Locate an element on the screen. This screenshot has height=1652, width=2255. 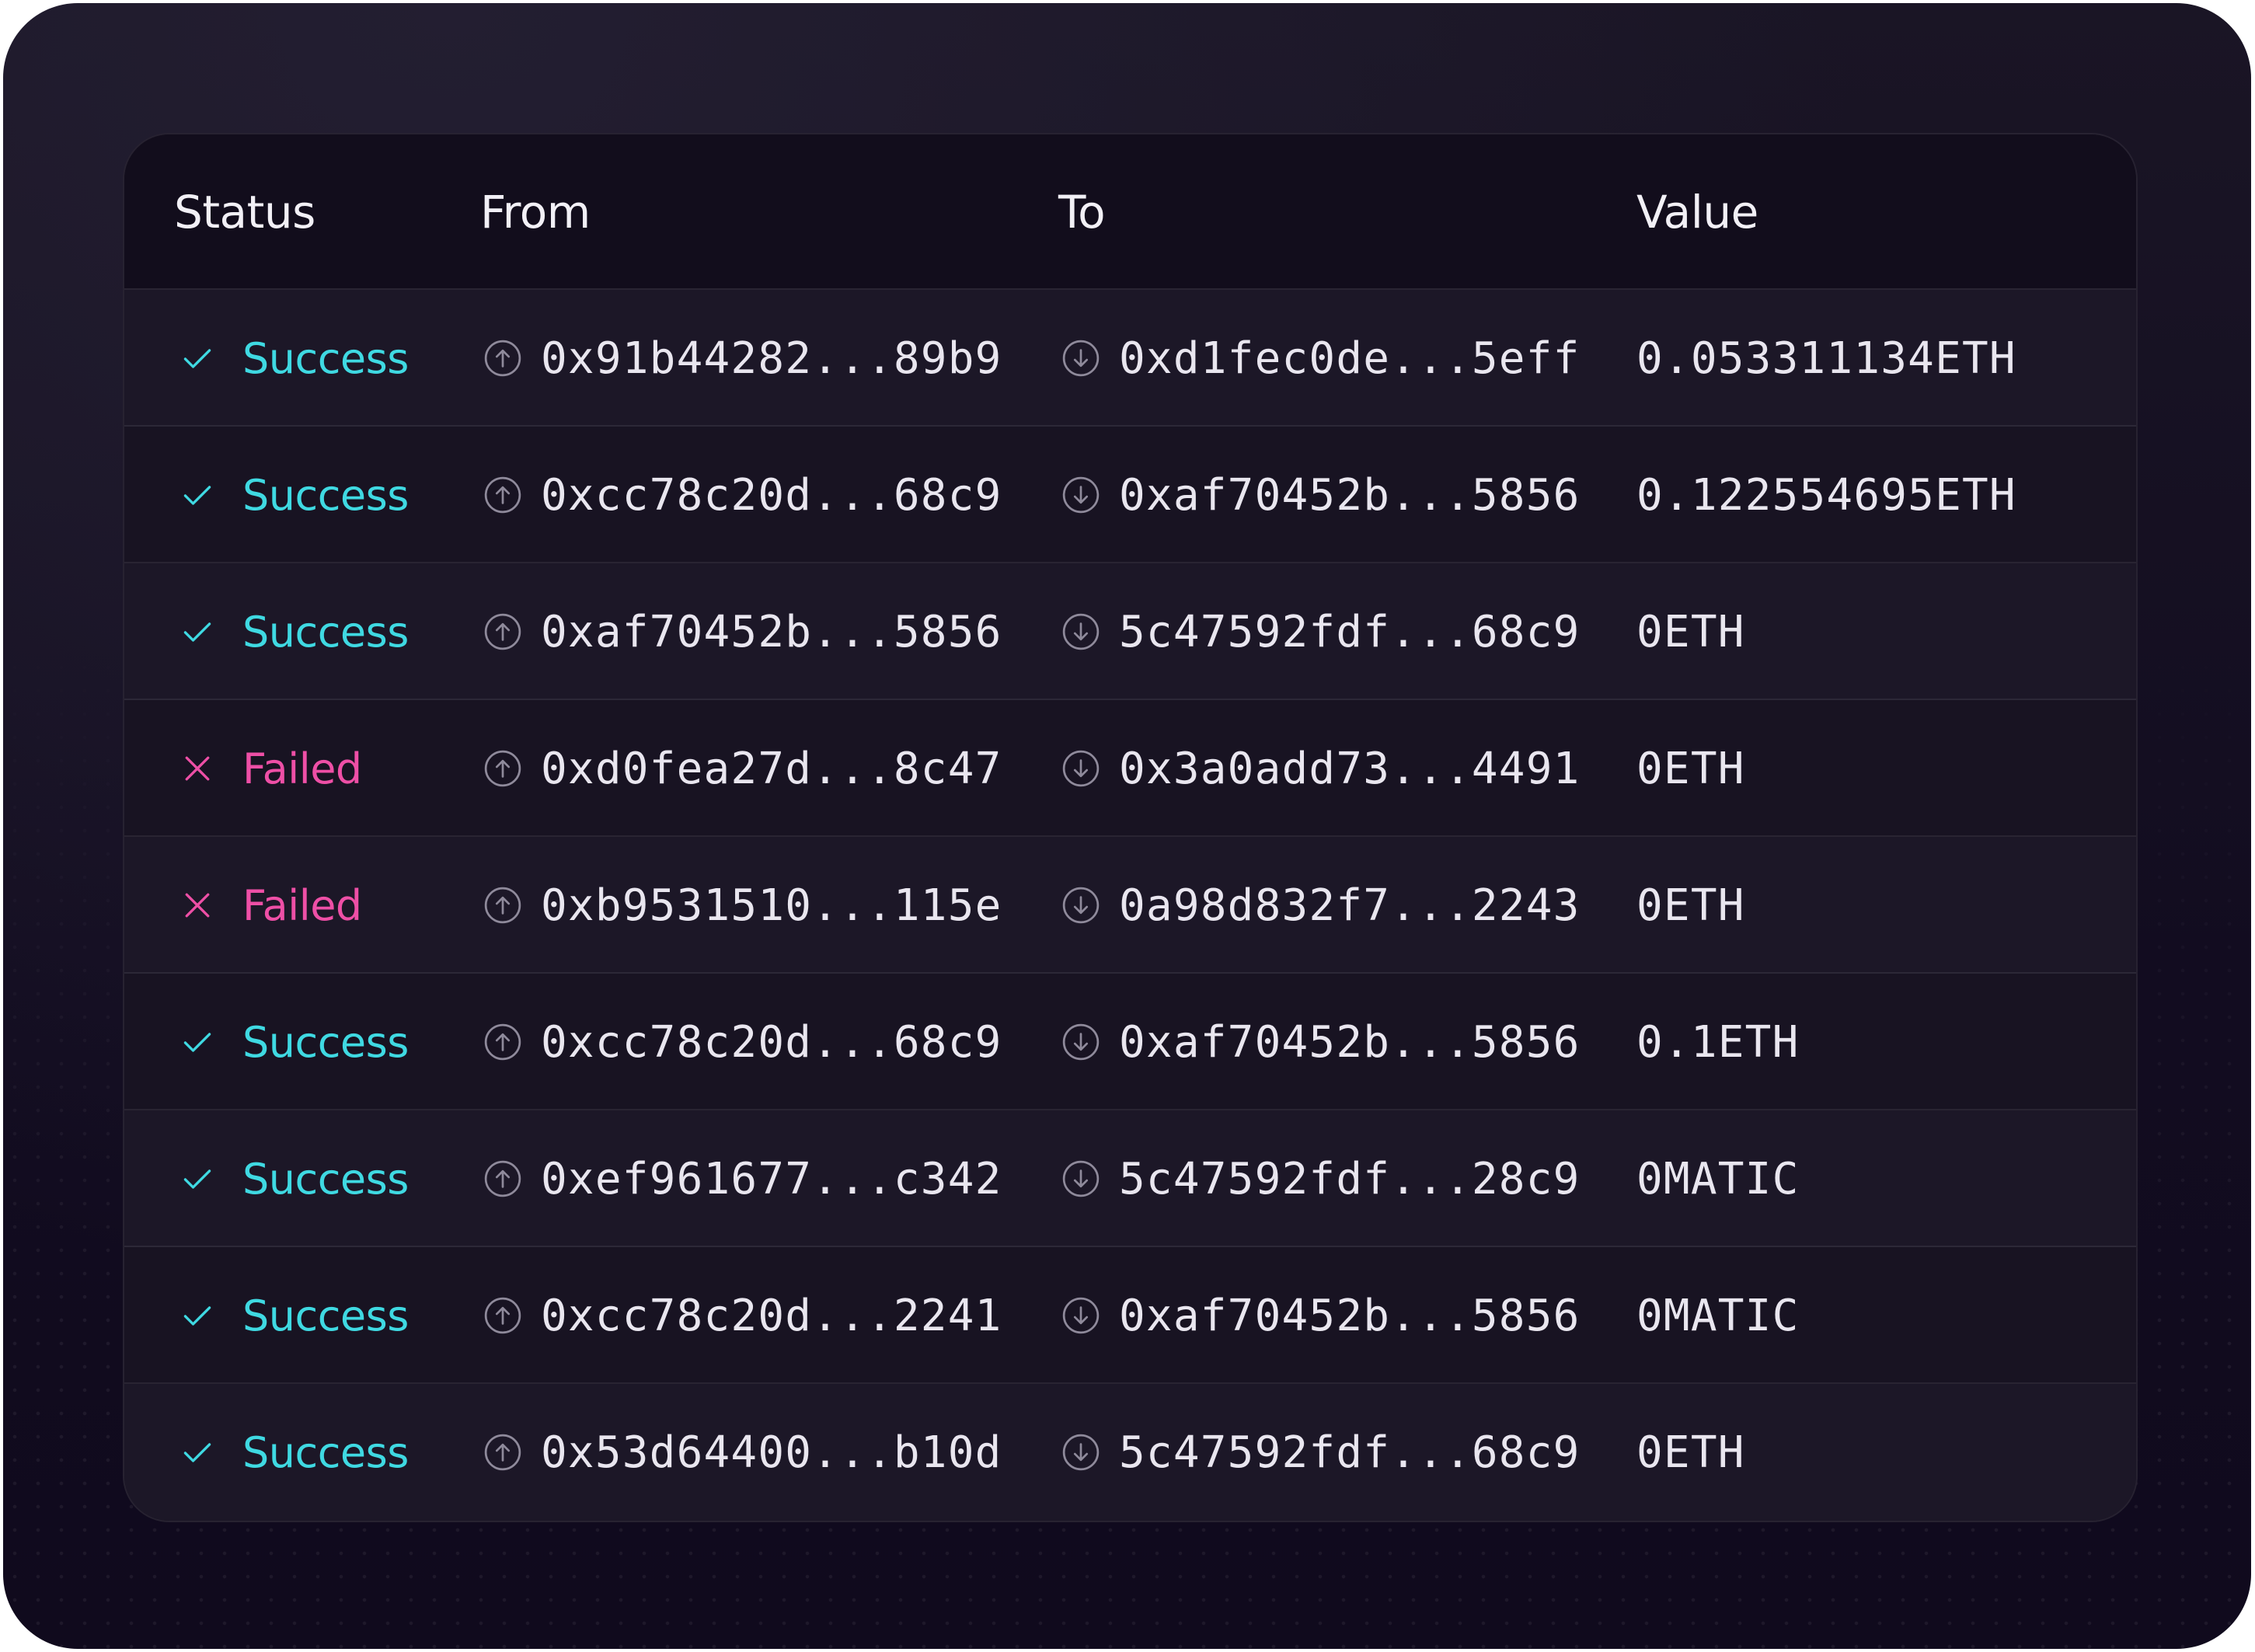
to-address: 0a98d832f7...2243 is located at coordinates (1350, 905).